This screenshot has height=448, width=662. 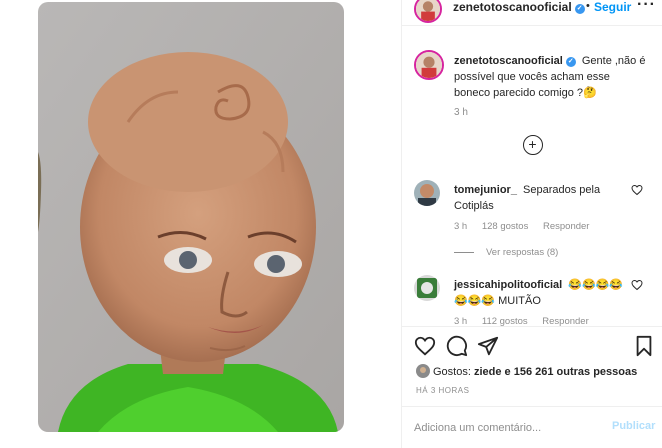 I want to click on bookmark-icon, so click(x=644, y=346).